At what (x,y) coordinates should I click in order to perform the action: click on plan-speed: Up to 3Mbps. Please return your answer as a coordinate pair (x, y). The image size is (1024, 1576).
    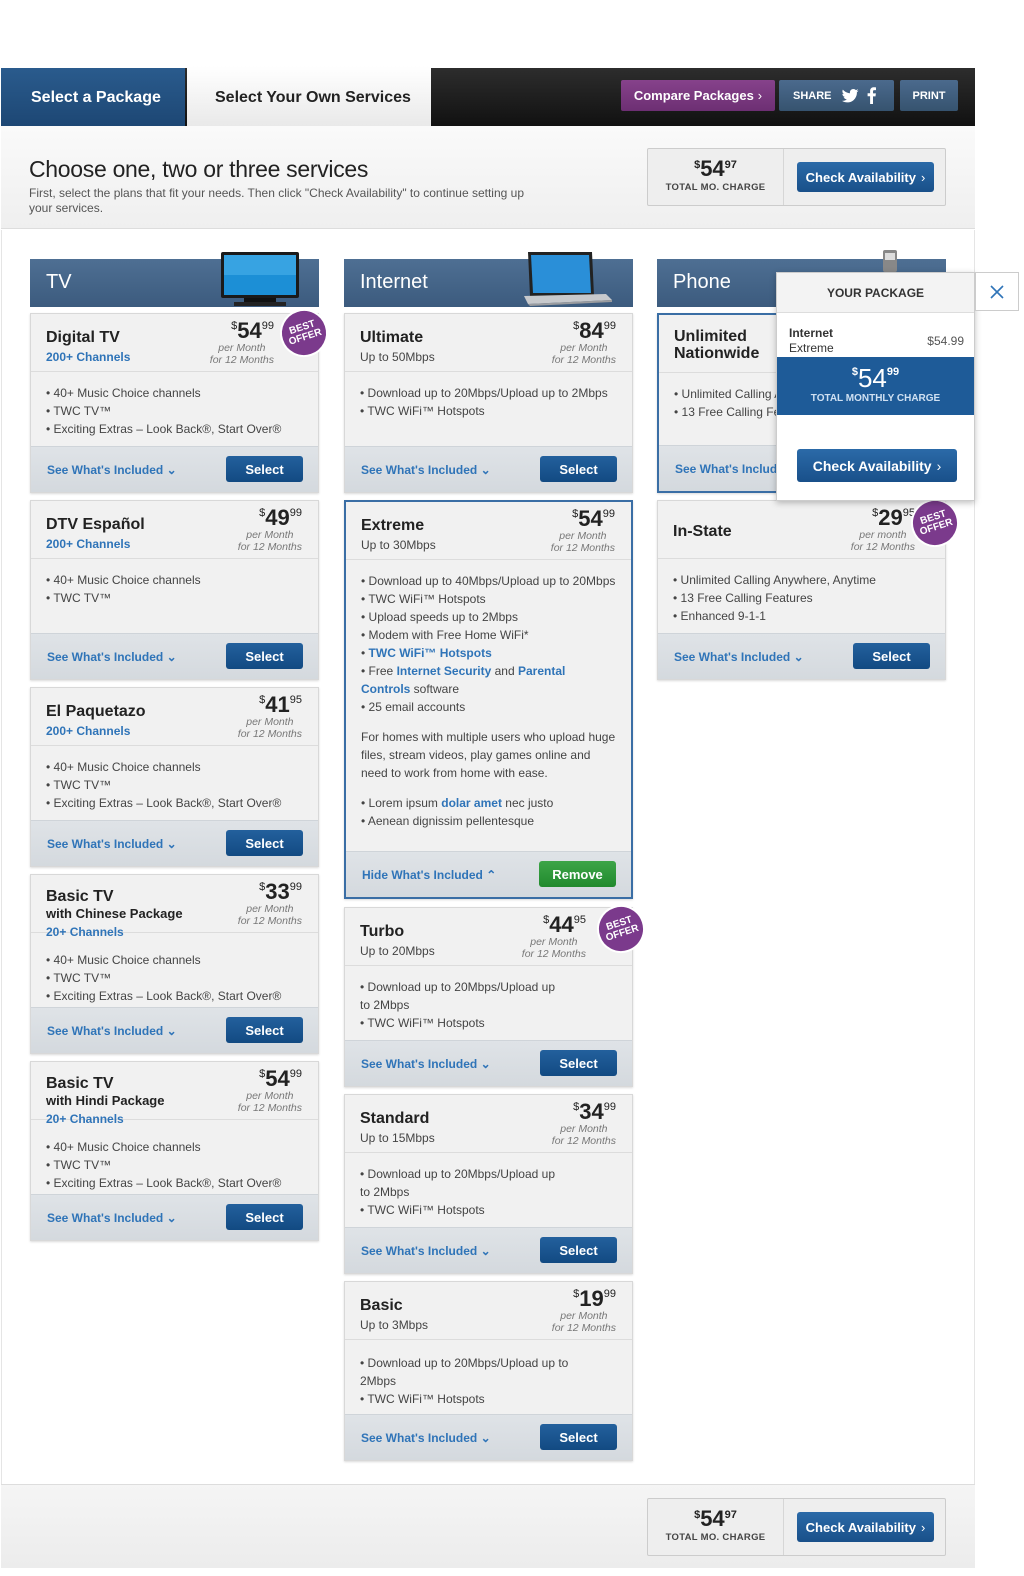
    Looking at the image, I should click on (394, 1325).